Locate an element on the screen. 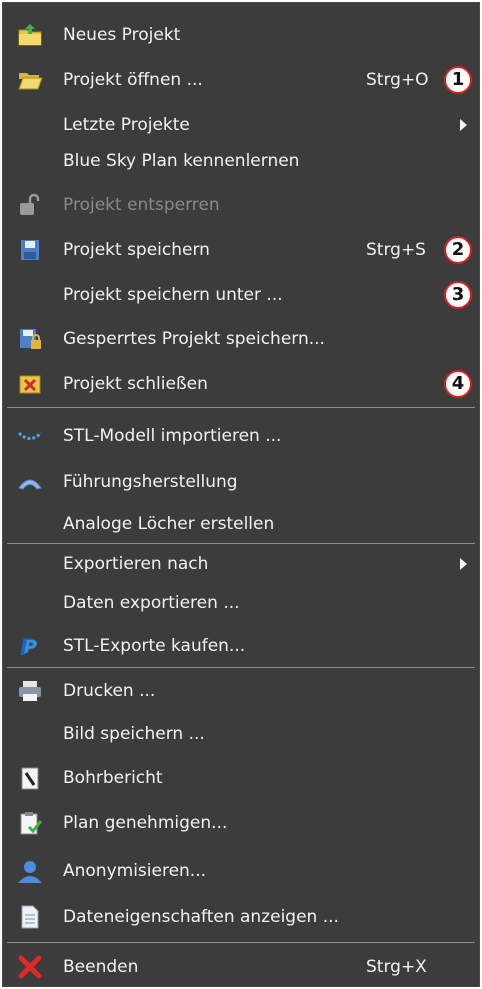  paypal-icon: PP is located at coordinates (30, 646).